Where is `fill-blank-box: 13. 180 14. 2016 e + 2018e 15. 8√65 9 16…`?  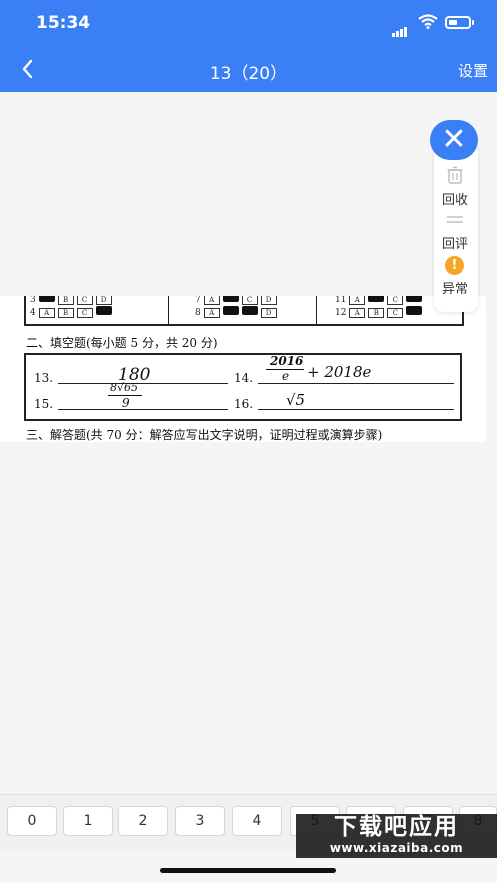 fill-blank-box: 13. 180 14. 2016 e + 2018e 15. 8√65 9 16… is located at coordinates (243, 387).